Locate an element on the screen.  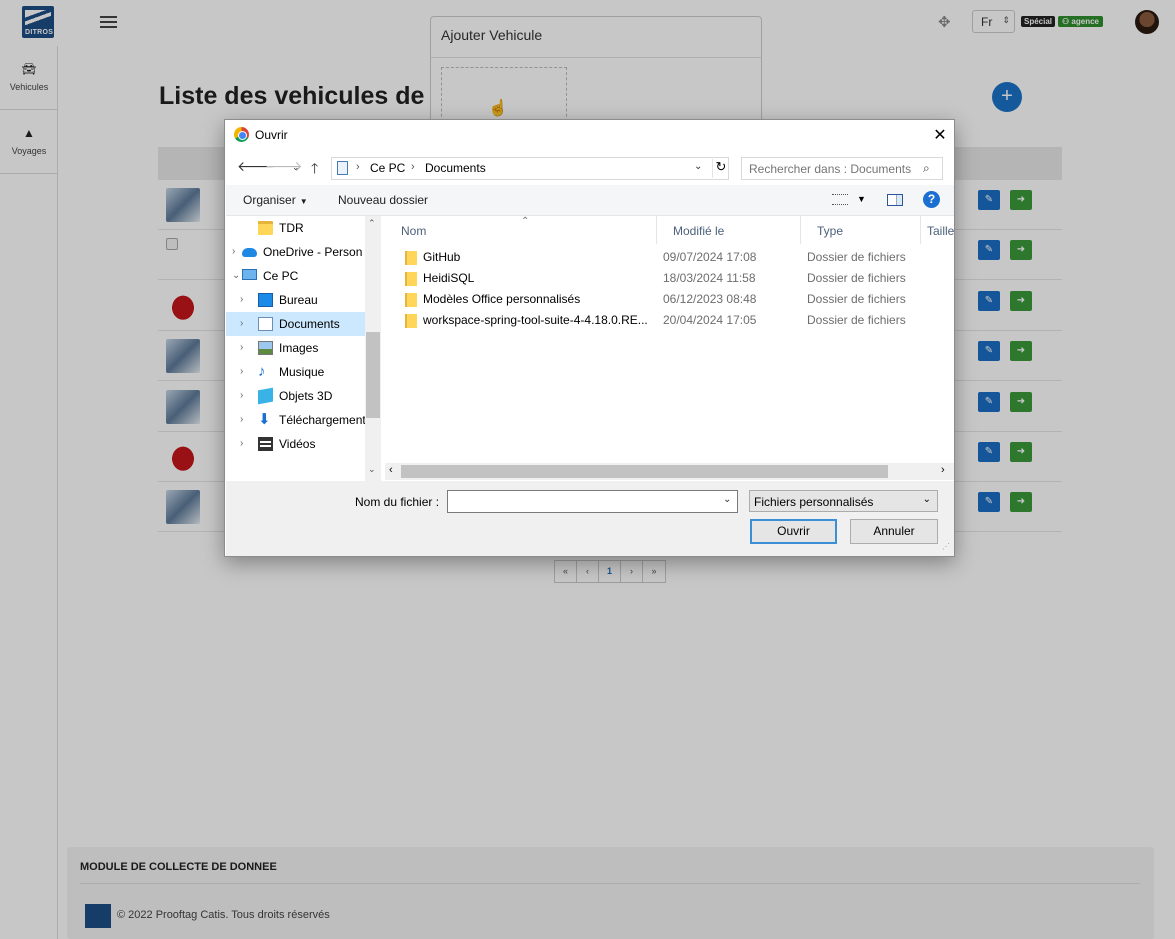
breadcrumb-documents: Documents is located at coordinates (455, 168).